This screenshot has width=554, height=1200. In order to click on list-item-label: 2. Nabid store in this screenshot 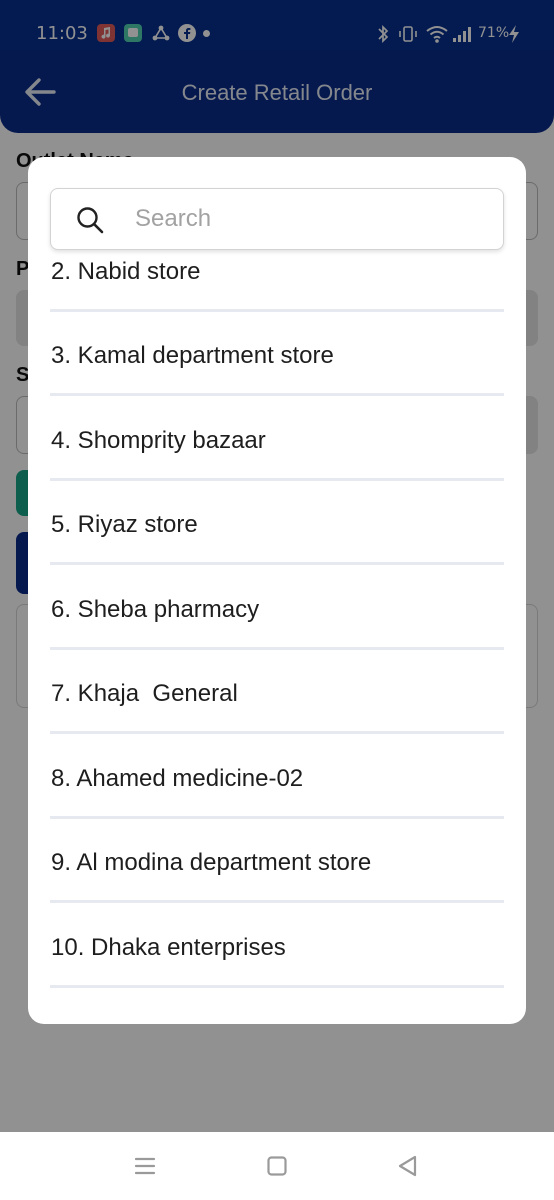, I will do `click(126, 271)`.